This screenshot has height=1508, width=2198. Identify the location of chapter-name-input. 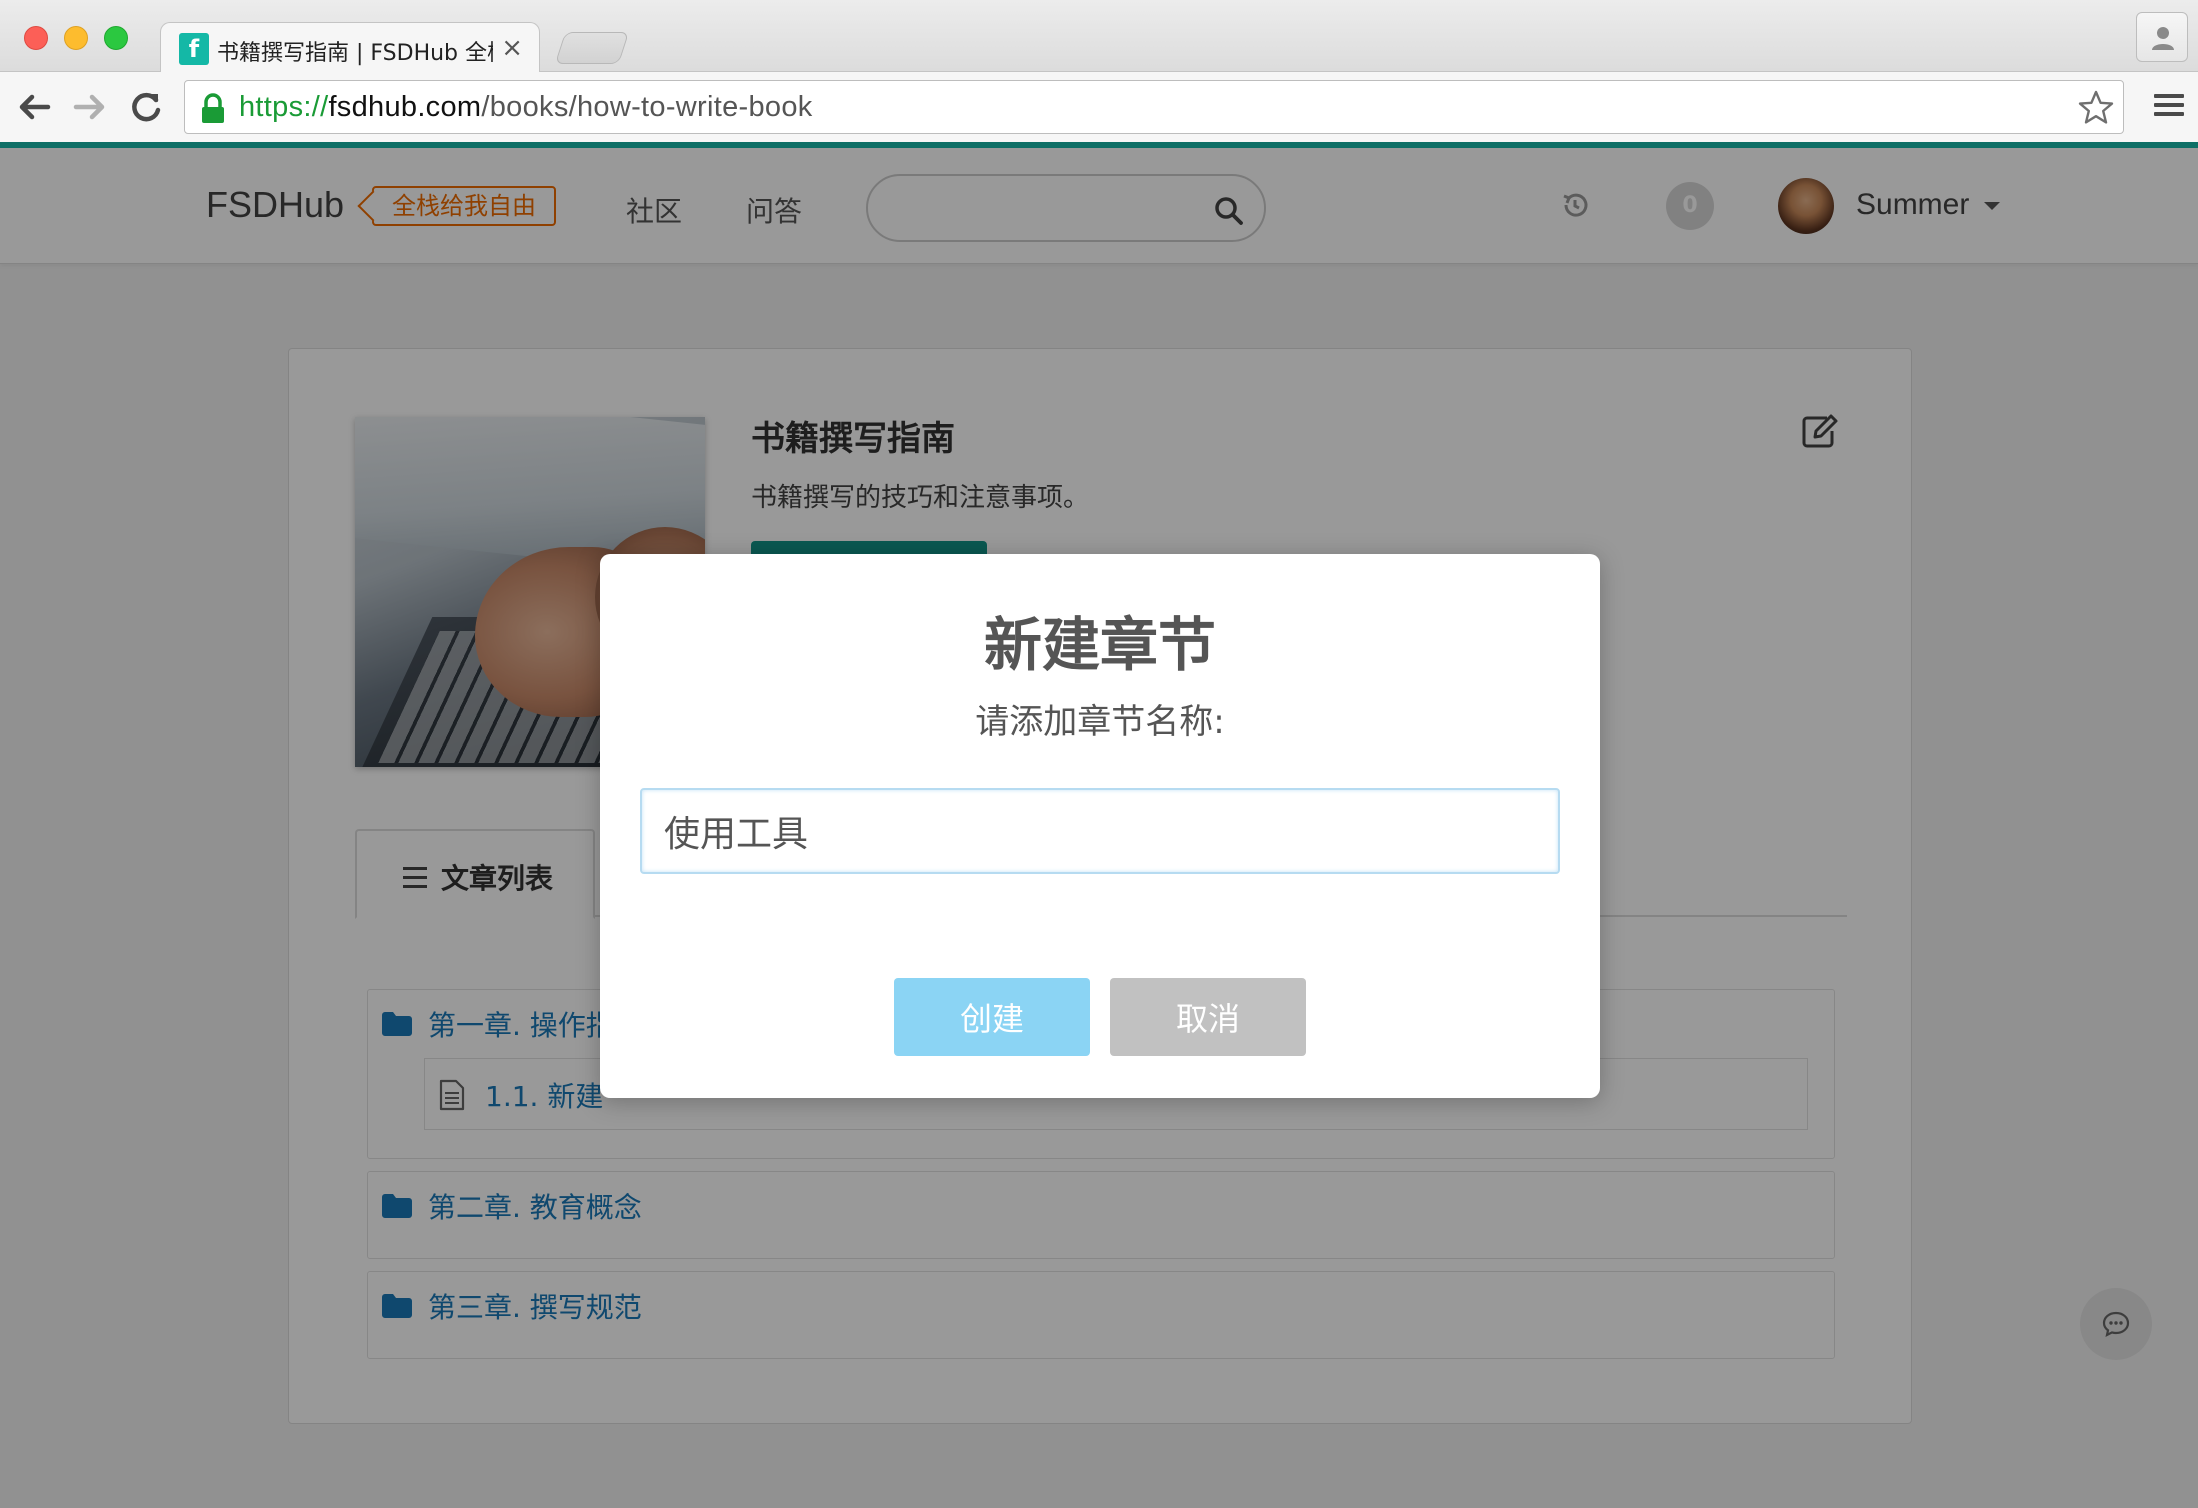
(1100, 831).